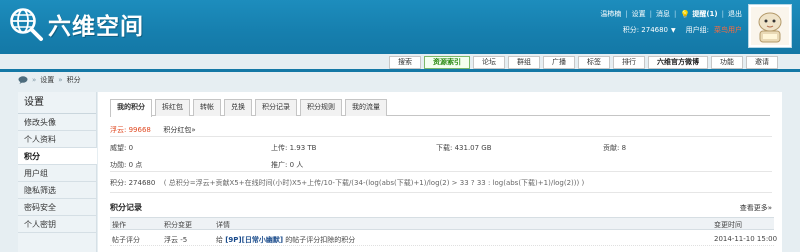  I want to click on user-group-label: 用户组:, so click(697, 30).